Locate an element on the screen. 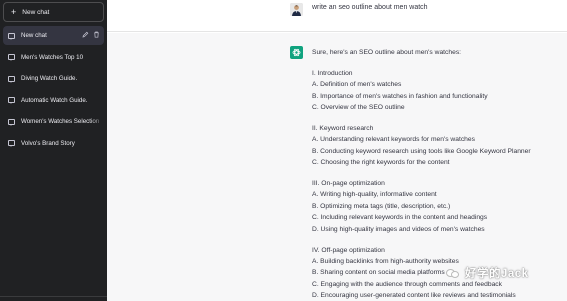 This screenshot has width=567, height=301. new-chat-label: New chat is located at coordinates (36, 12).